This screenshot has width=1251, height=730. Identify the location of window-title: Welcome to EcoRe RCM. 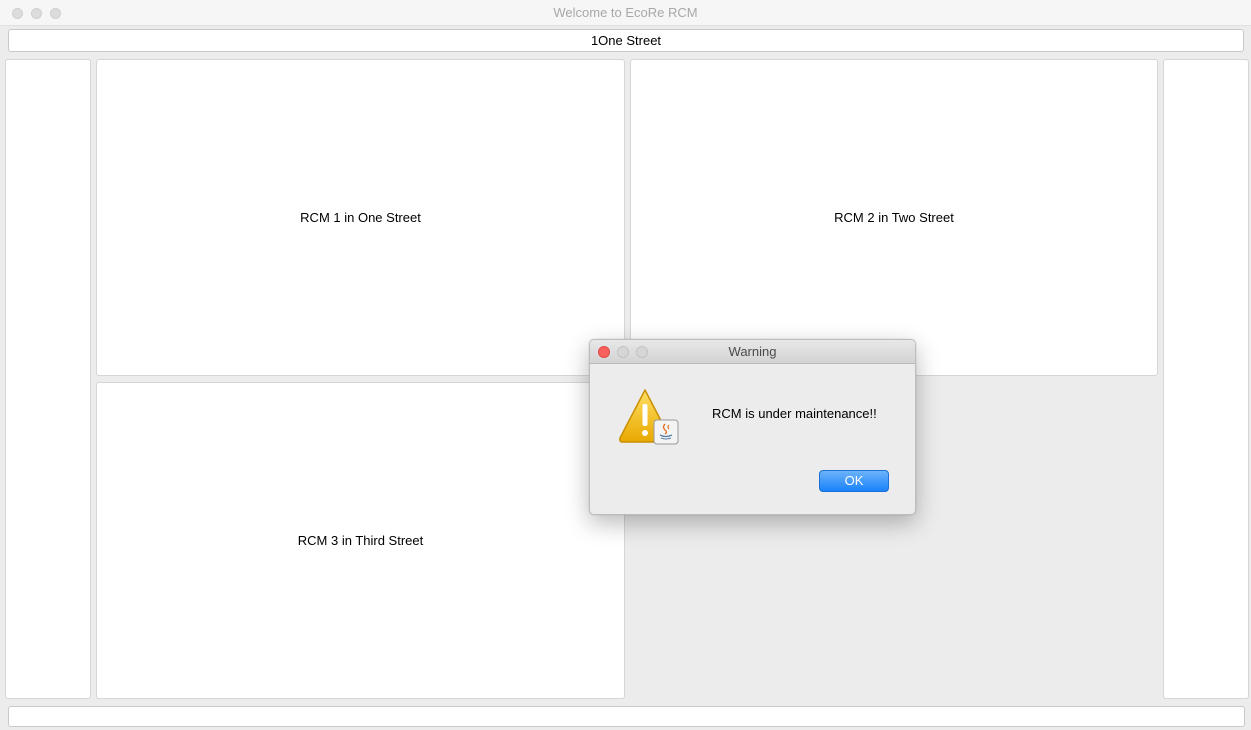
(625, 12).